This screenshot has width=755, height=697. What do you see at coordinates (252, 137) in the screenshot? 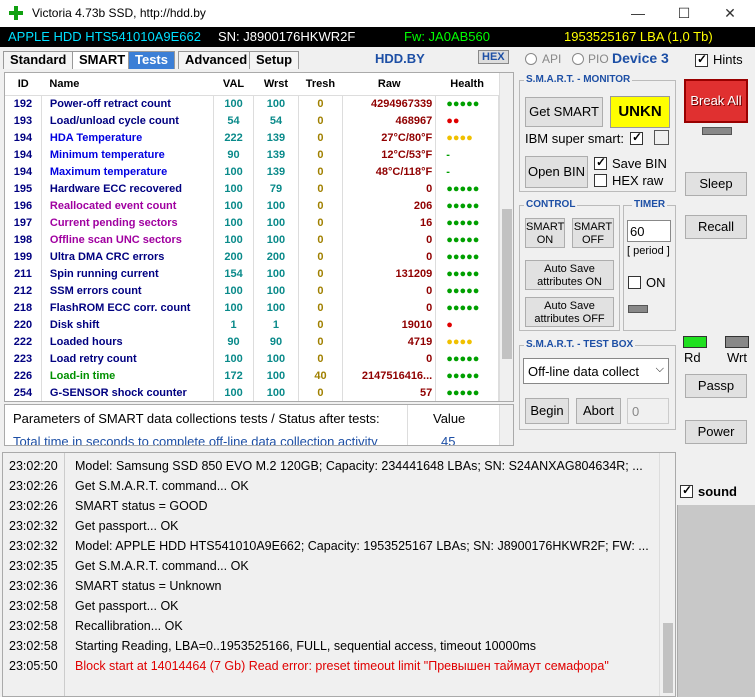
I see `table-row: 194 HDA Temperature 222 139 0 27°C/80°F ●●●●` at bounding box center [252, 137].